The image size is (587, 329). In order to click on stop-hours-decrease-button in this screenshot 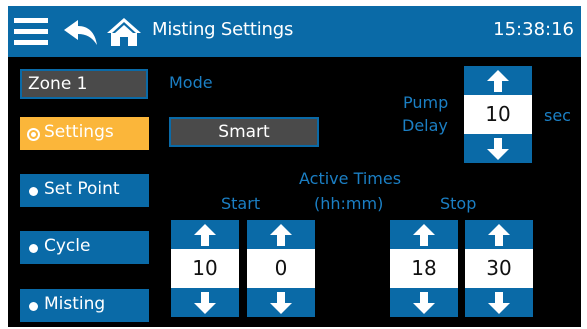, I will do `click(424, 302)`.